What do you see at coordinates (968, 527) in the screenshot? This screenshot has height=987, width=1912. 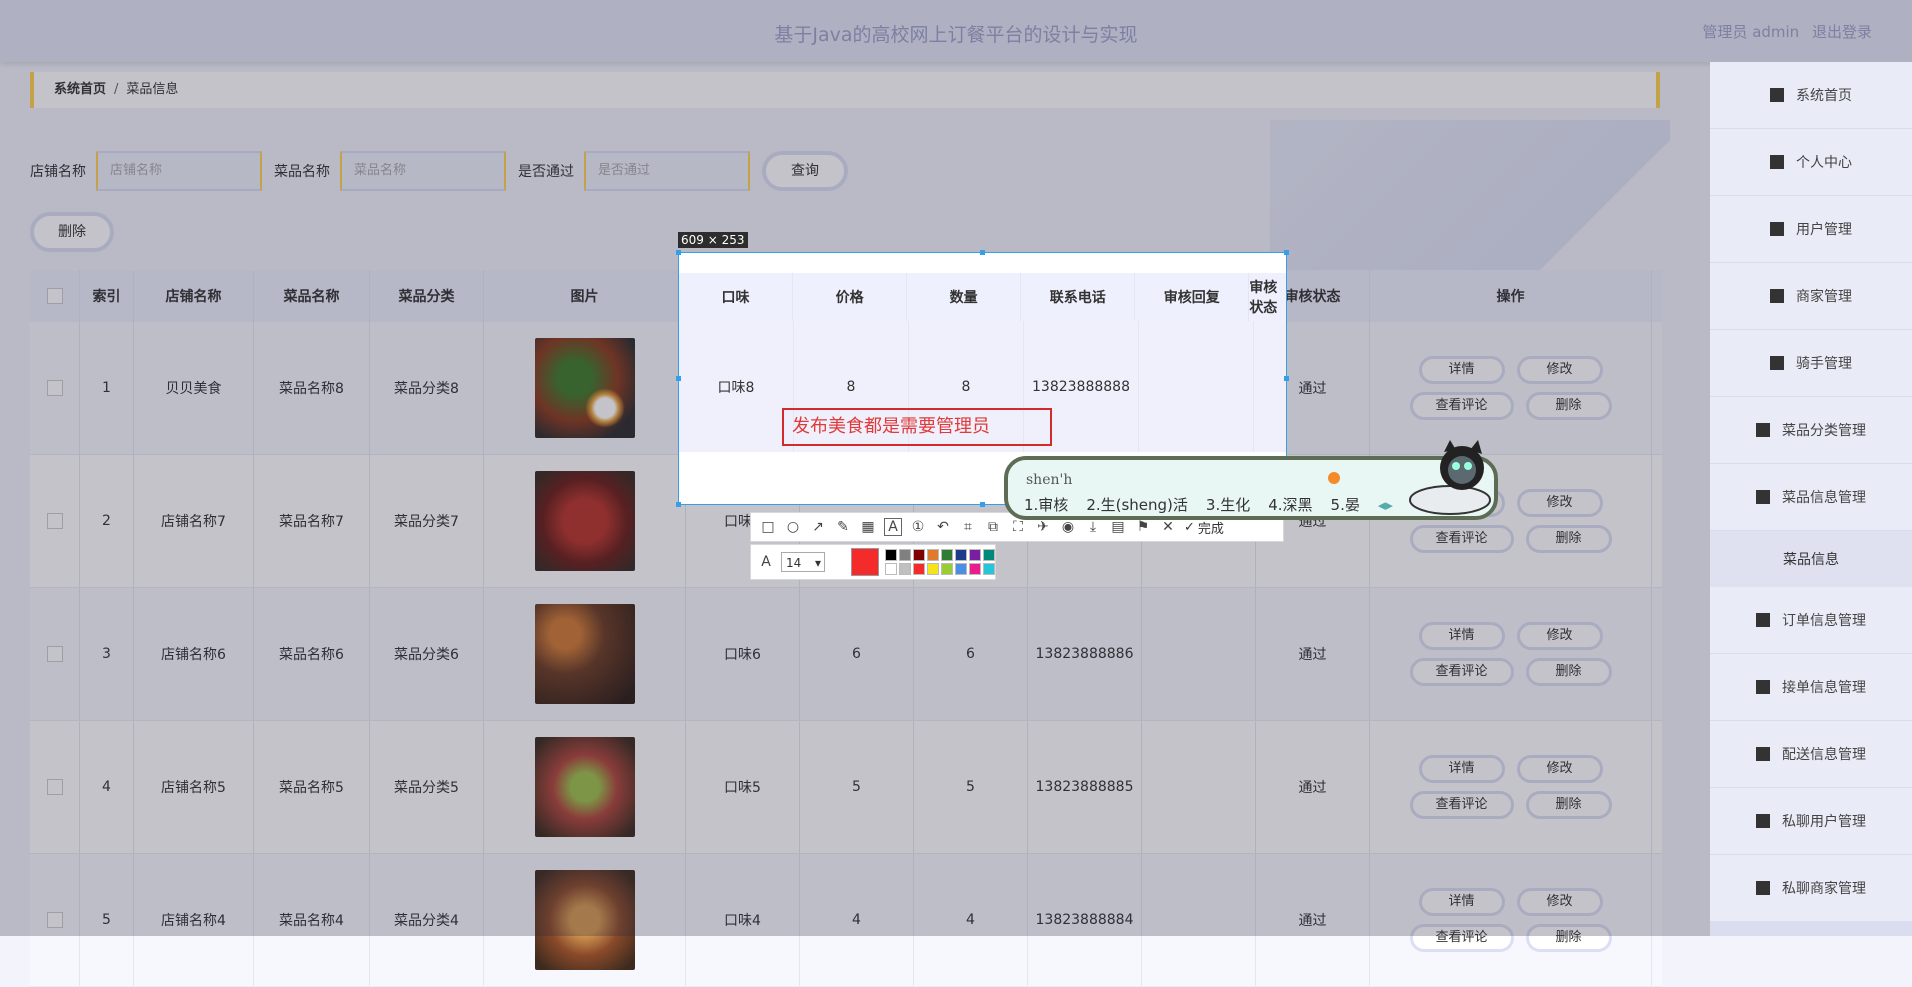 I see `crop-icon: ⌗` at bounding box center [968, 527].